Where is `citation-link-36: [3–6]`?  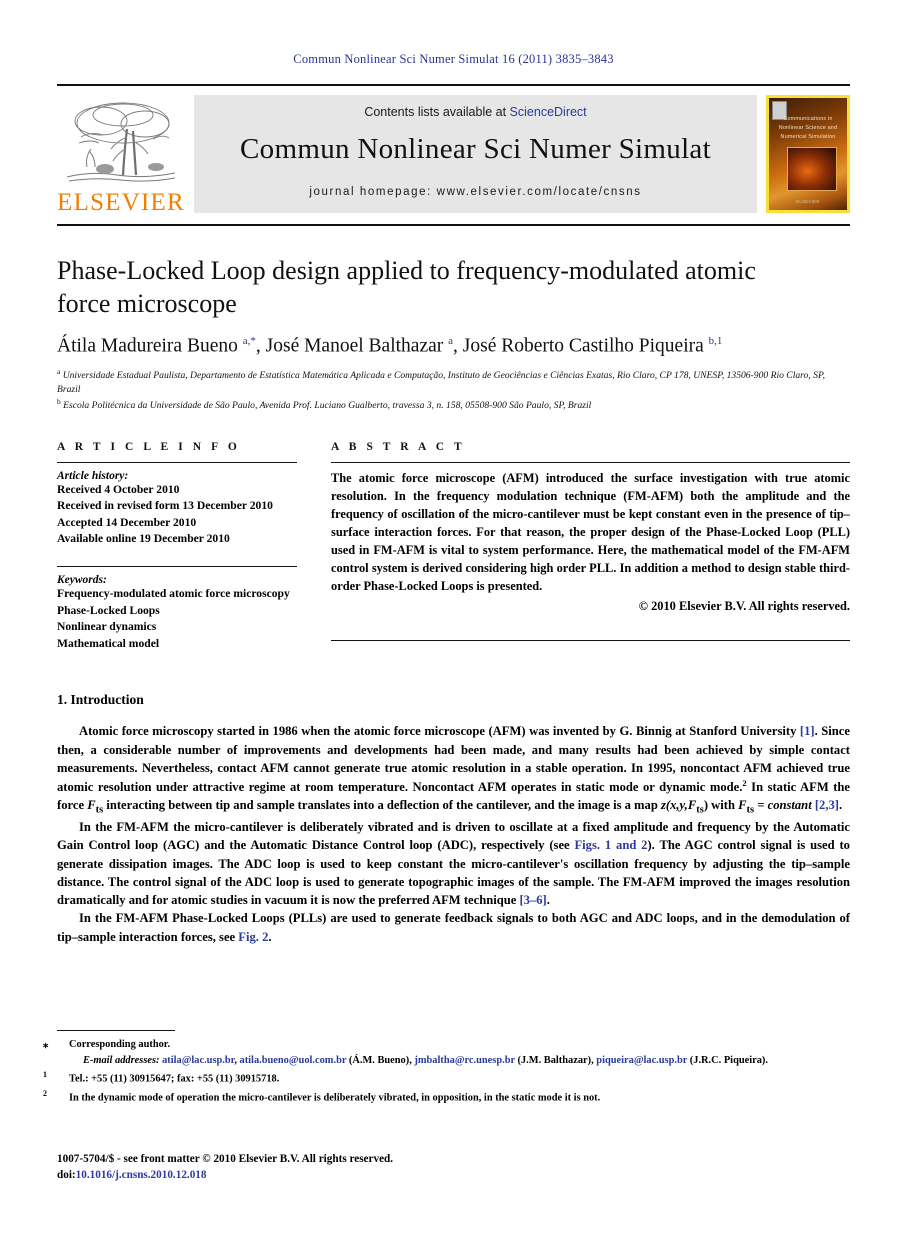 citation-link-36: [3–6] is located at coordinates (532, 900).